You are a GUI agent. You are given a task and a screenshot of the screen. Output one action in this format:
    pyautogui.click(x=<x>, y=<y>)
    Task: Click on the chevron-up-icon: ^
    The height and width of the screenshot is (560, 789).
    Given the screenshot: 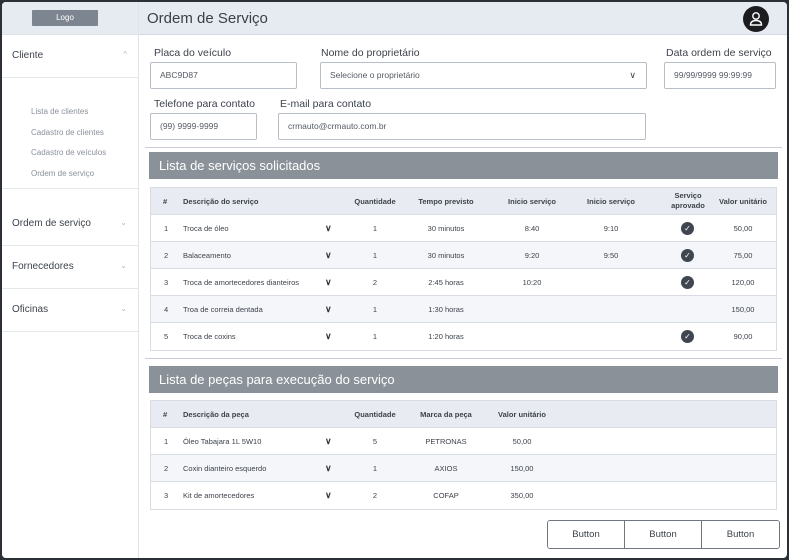 What is the action you would take?
    pyautogui.click(x=125, y=54)
    